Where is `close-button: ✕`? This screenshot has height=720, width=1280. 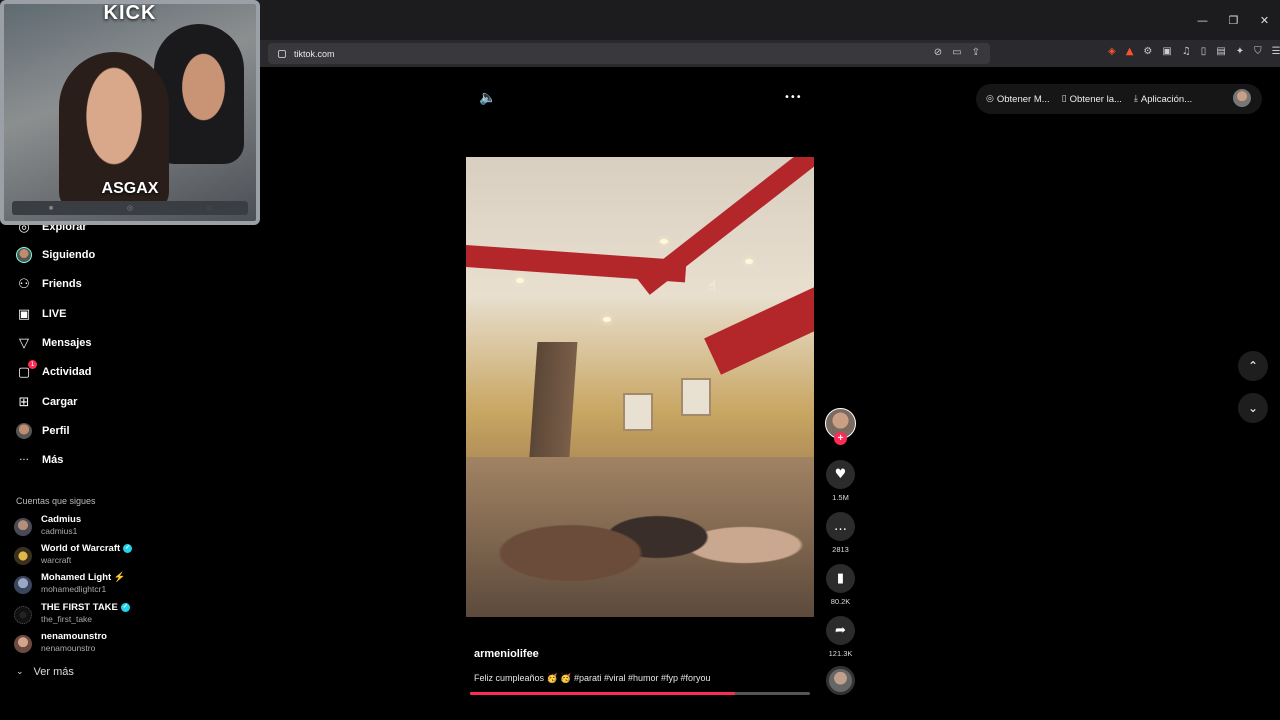
close-button: ✕ is located at coordinates (1264, 20).